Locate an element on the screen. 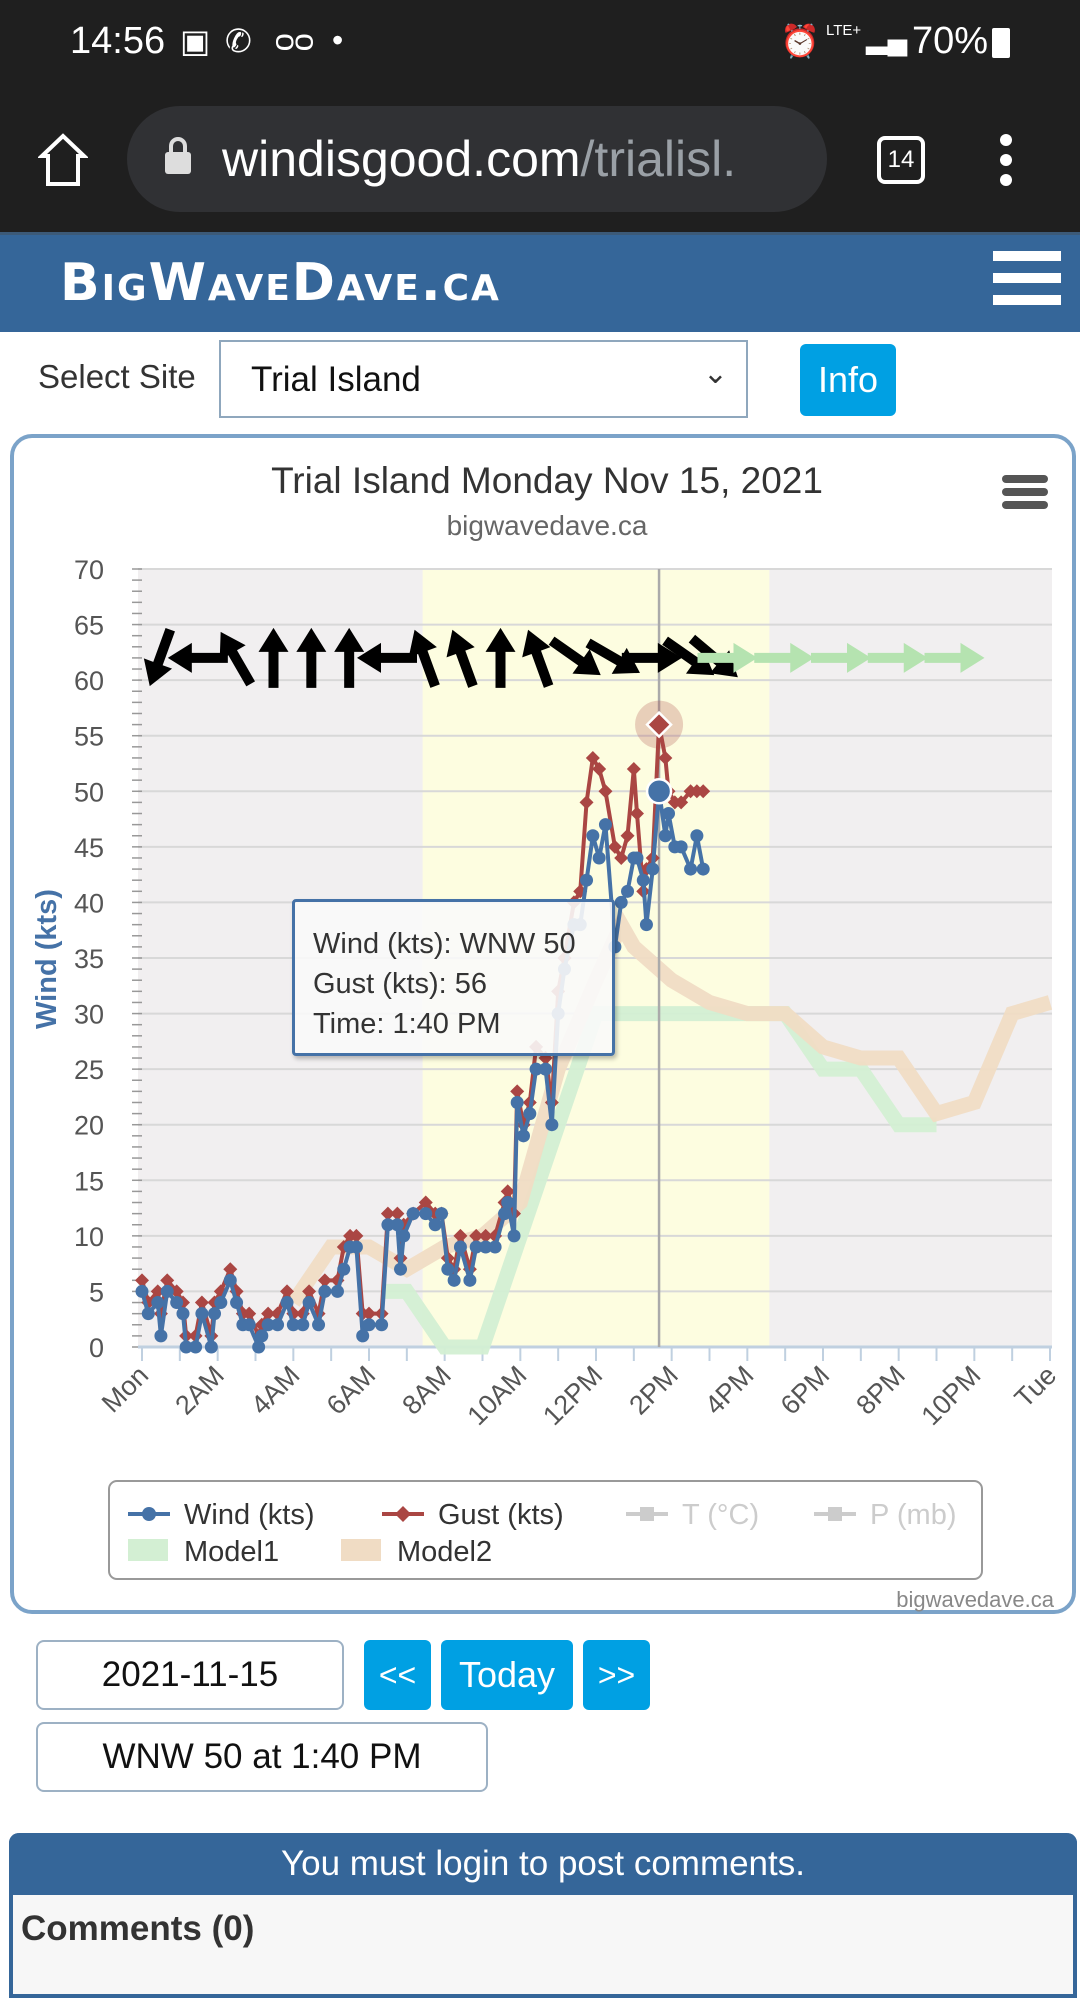 The width and height of the screenshot is (1080, 2000). legend-label: T (°C) is located at coordinates (720, 1515).